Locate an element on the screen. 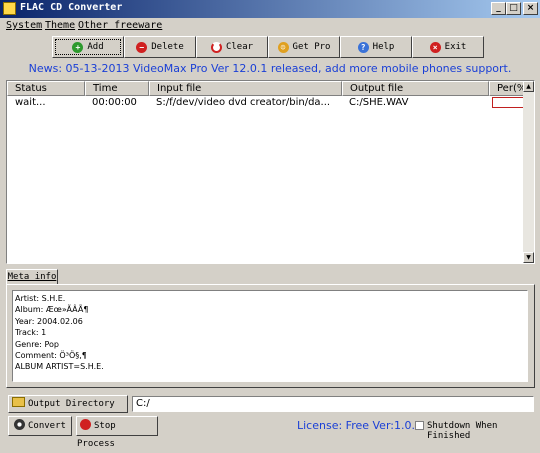 Image resolution: width=540 pixels, height=453 pixels. add-icon: + is located at coordinates (78, 47).